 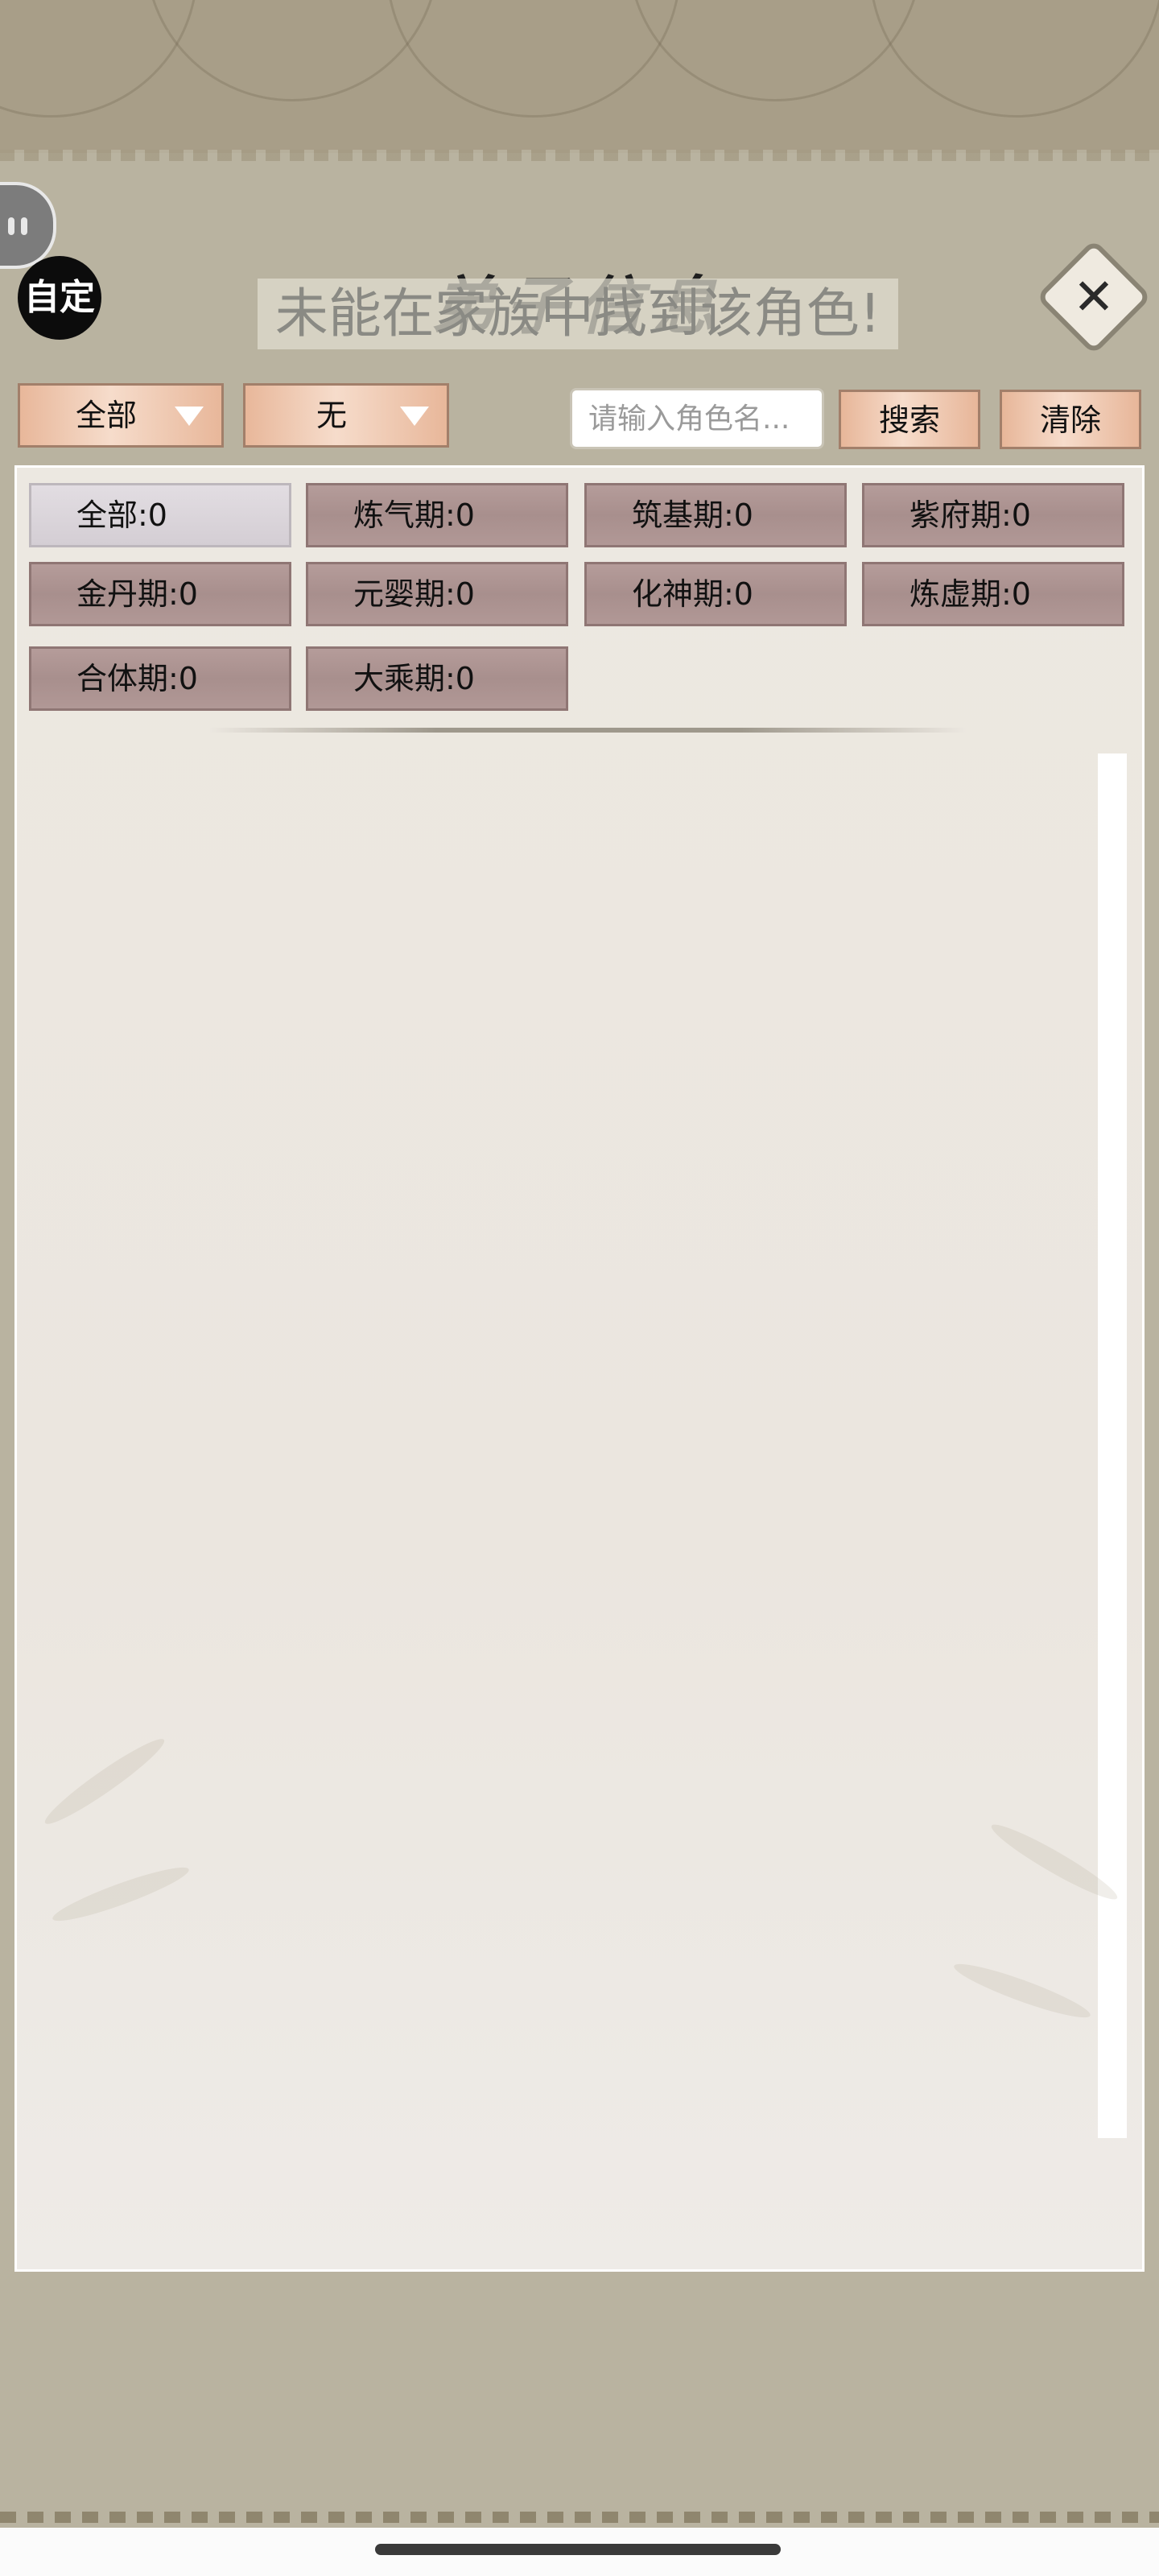 What do you see at coordinates (437, 515) in the screenshot?
I see `realm-filter-lianqi: 炼气期:0` at bounding box center [437, 515].